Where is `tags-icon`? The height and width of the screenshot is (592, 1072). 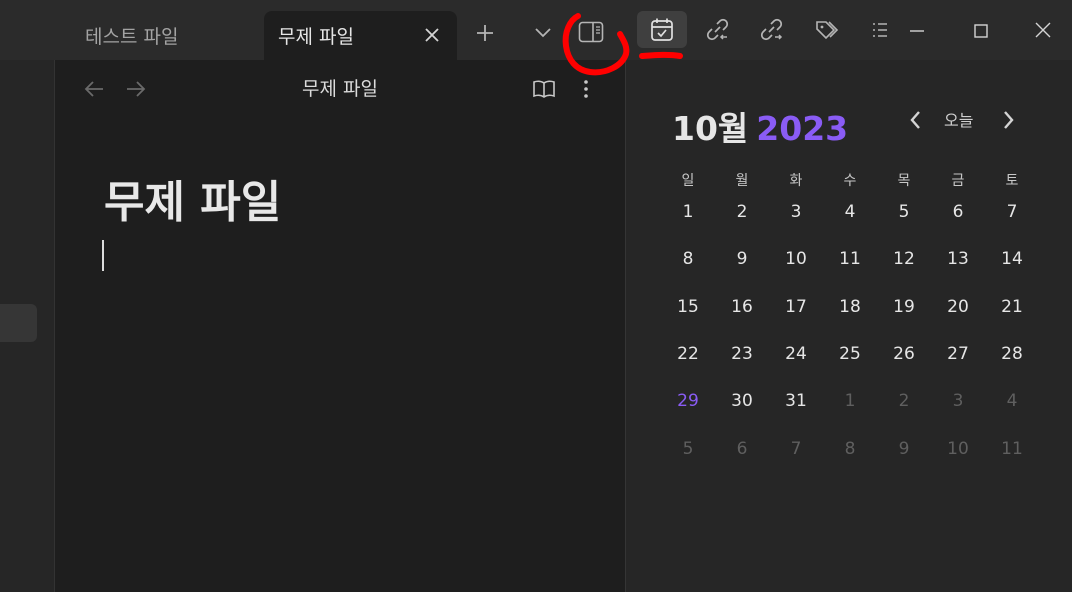
tags-icon is located at coordinates (828, 30).